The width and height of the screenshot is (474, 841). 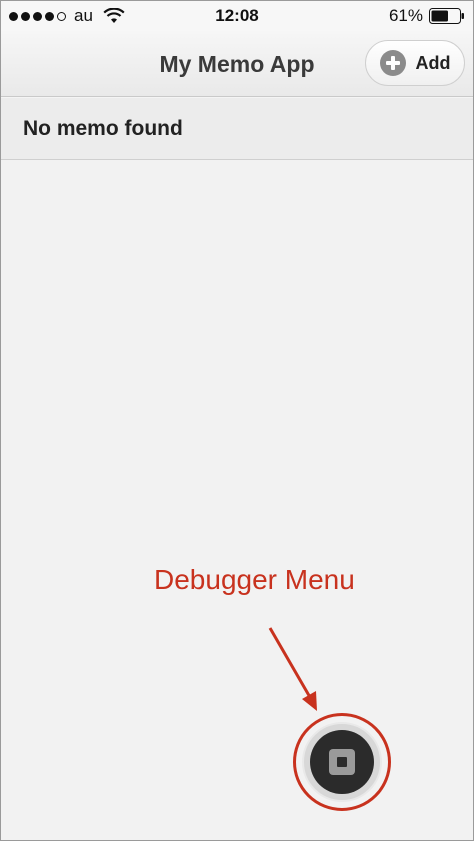 I want to click on annotation-label: Debugger Menu, so click(x=254, y=579).